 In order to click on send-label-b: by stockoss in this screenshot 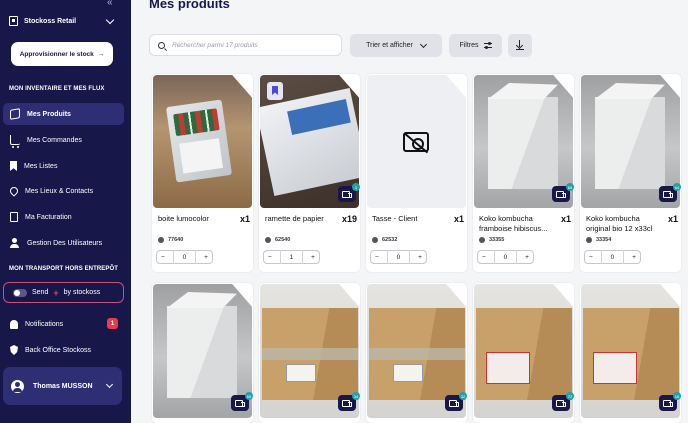, I will do `click(82, 292)`.